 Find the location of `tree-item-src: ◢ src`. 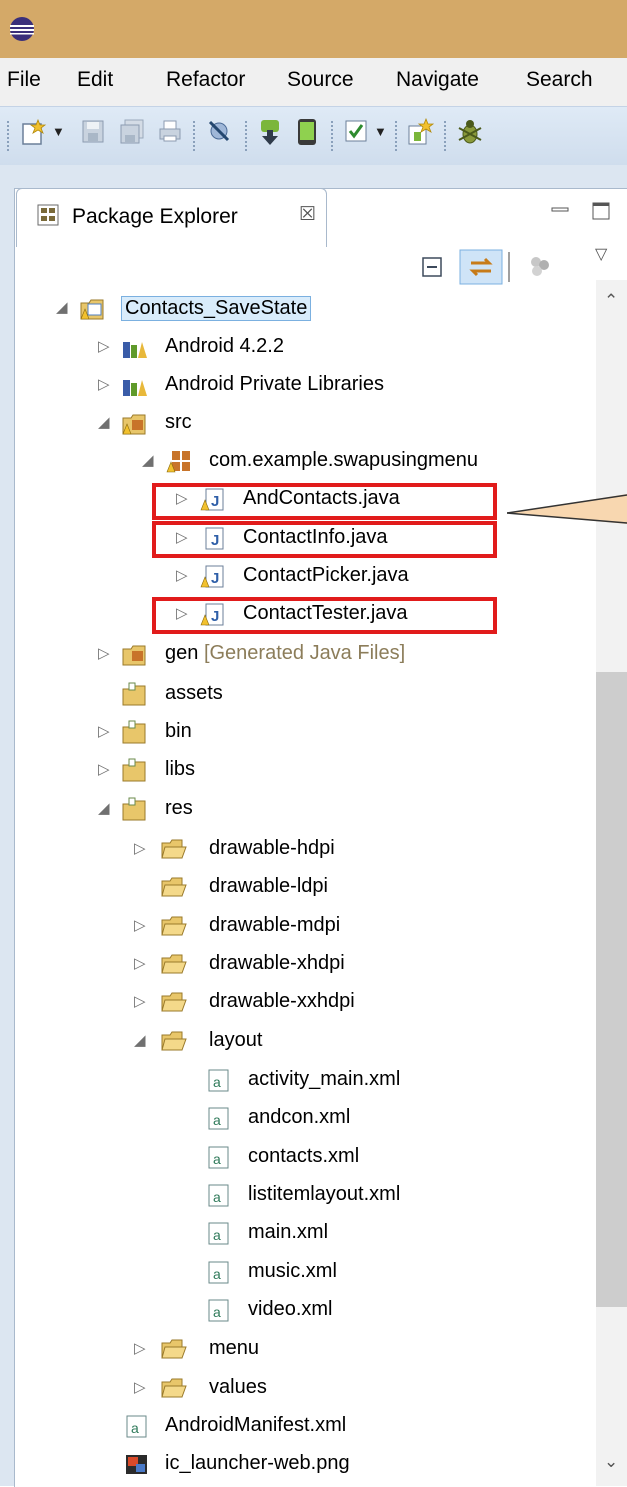

tree-item-src: ◢ src is located at coordinates (295, 424).